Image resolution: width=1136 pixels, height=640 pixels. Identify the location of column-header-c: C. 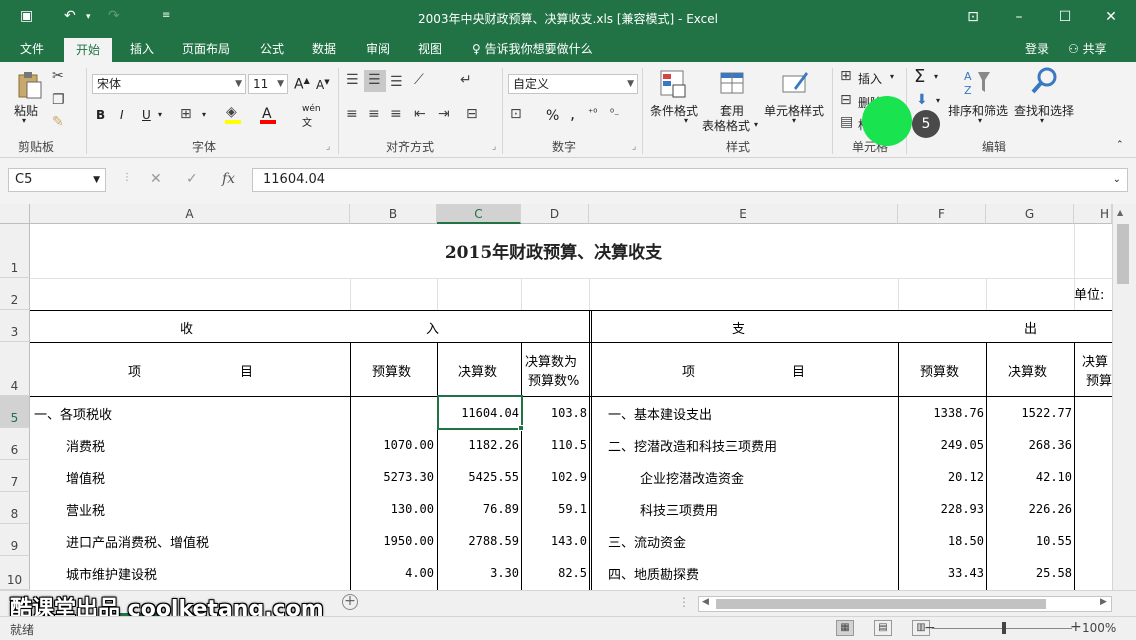
(479, 214).